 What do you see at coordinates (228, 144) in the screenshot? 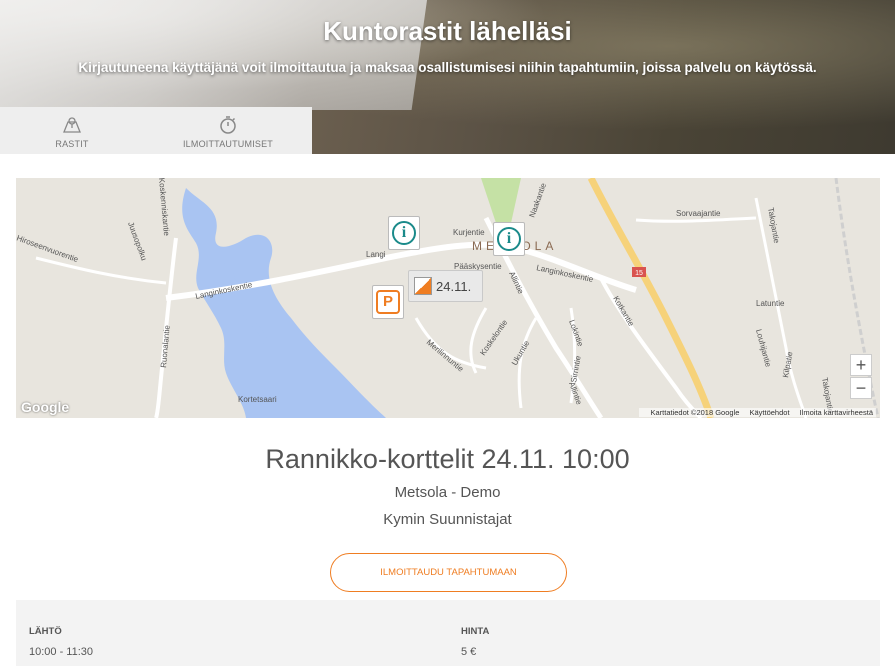
I see `tab-ilmoittautumiset-label: ILMOITTAUTUMISET` at bounding box center [228, 144].